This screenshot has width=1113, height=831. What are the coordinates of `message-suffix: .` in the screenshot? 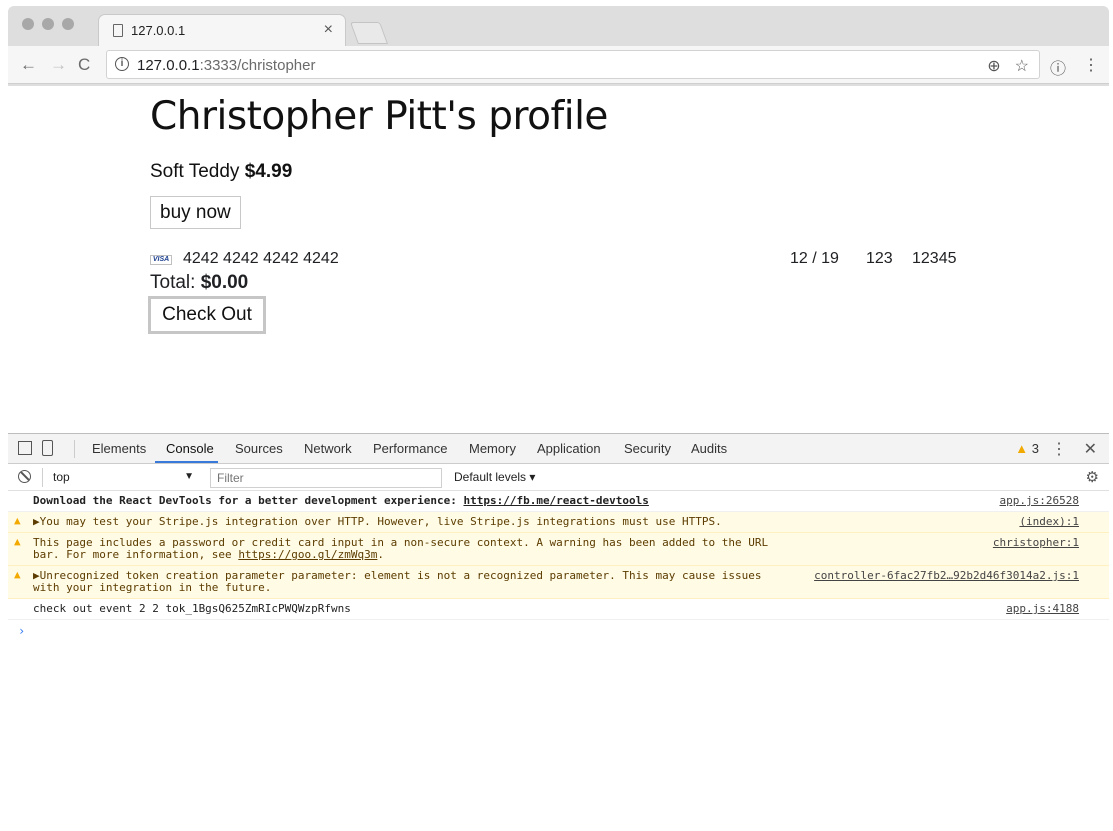 It's located at (381, 554).